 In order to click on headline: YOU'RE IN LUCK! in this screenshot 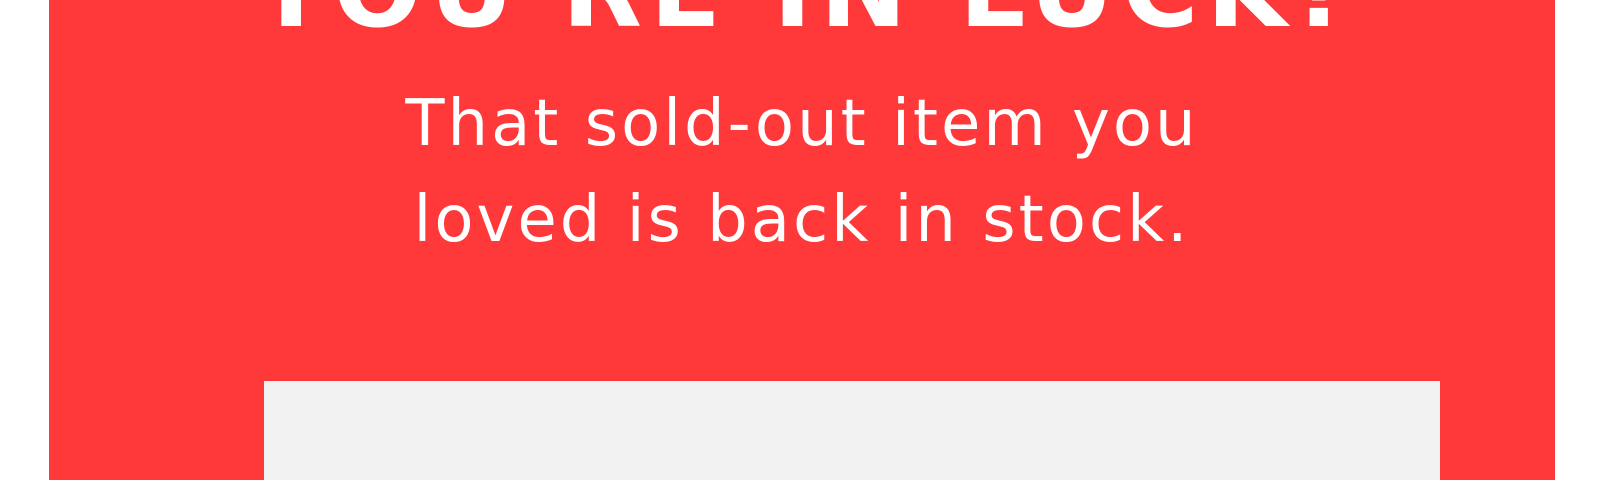, I will do `click(802, 21)`.